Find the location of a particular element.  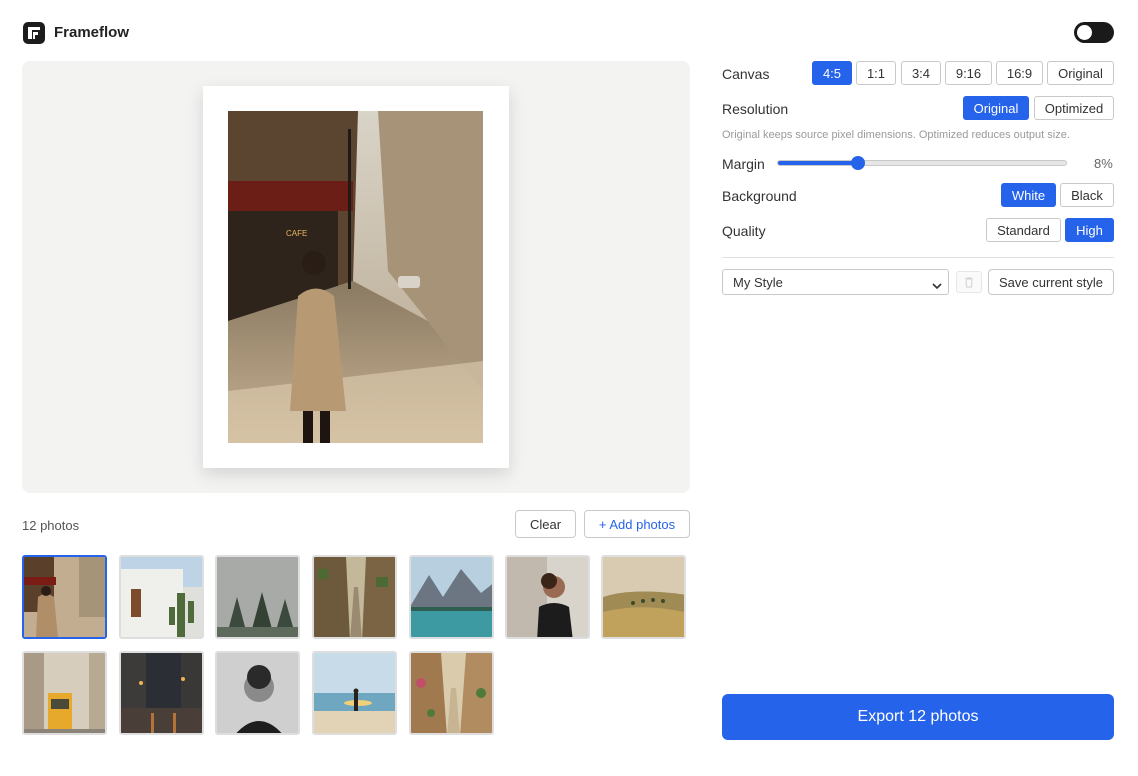

margin-value: 8% is located at coordinates (1103, 163).